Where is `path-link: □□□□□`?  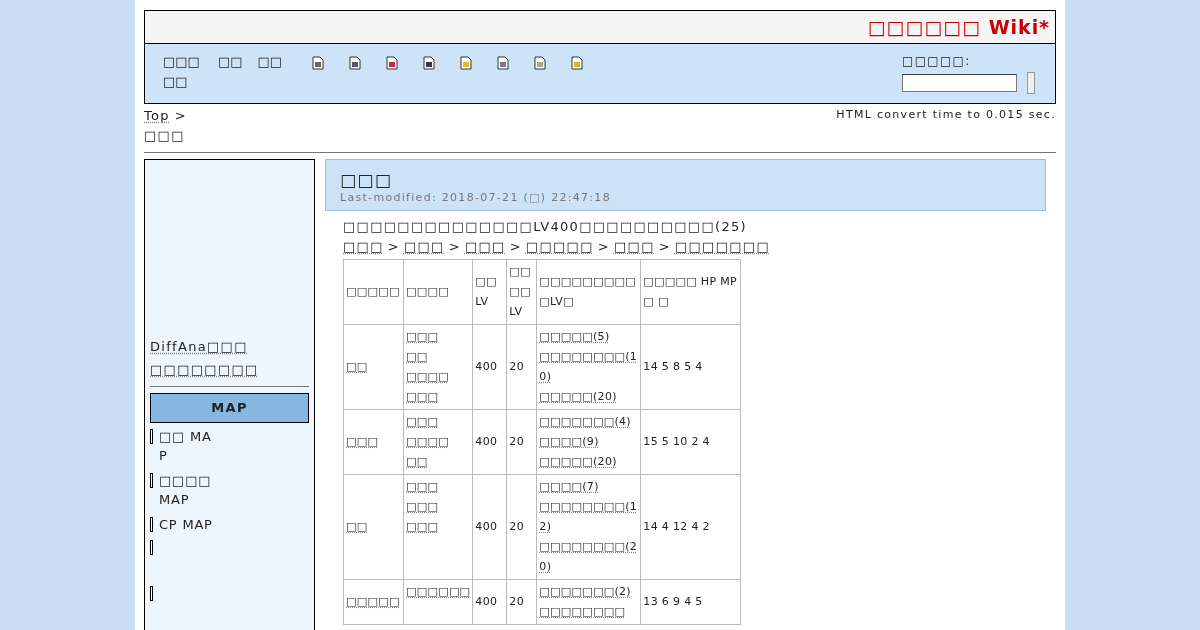
path-link: □□□□□ is located at coordinates (559, 247).